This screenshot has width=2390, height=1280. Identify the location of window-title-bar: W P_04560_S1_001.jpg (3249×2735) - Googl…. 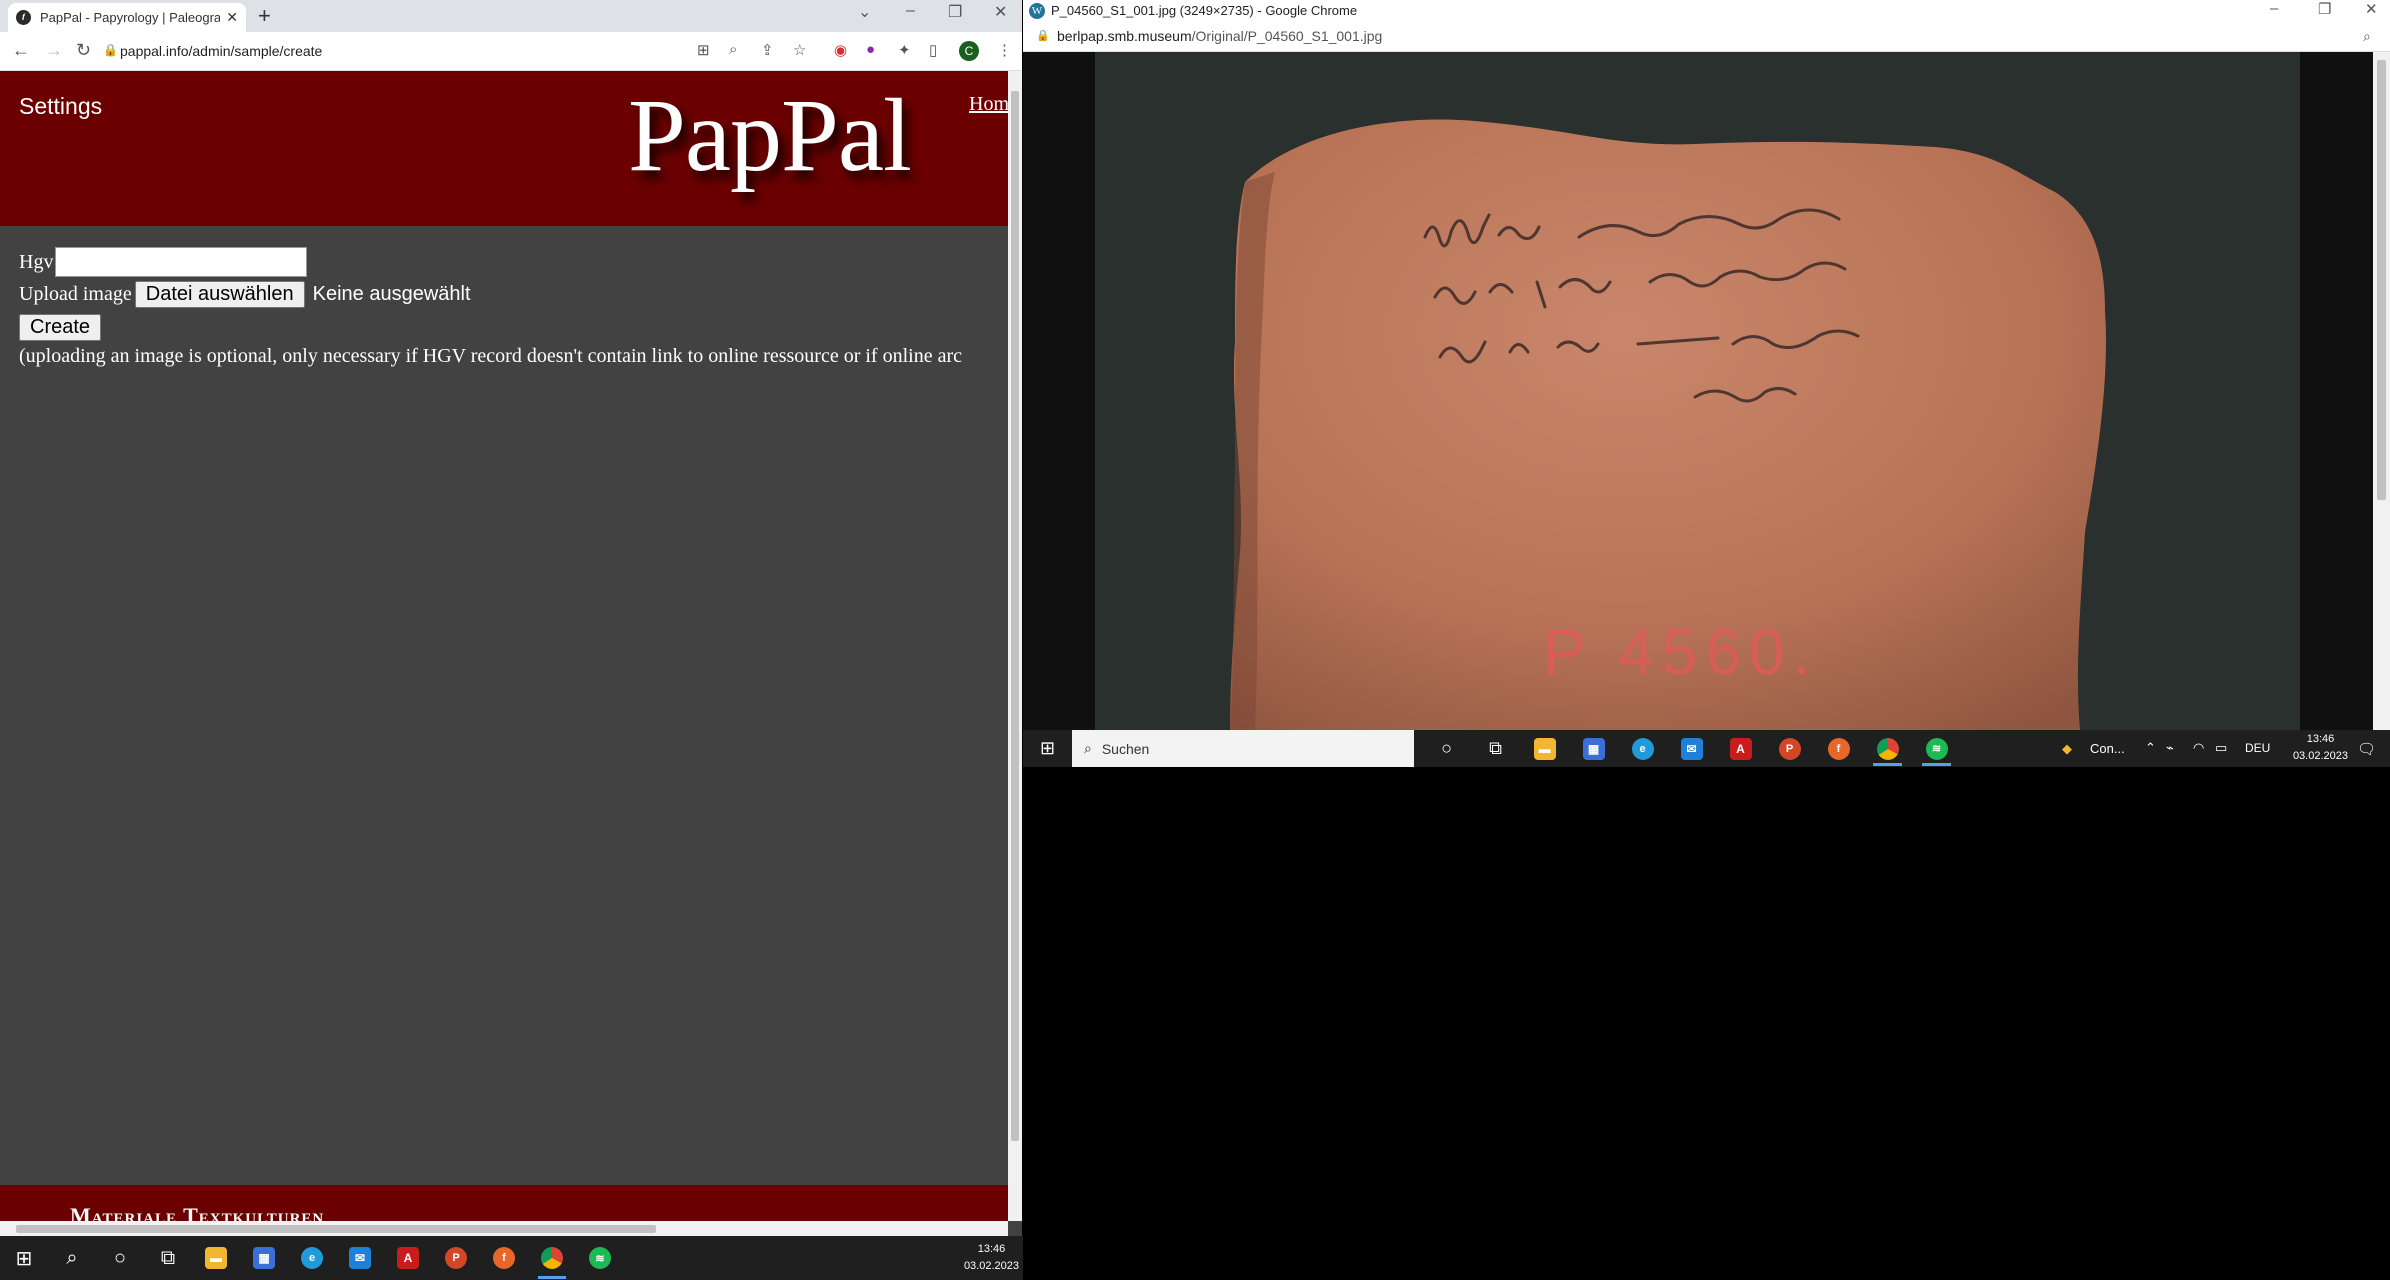
(1706, 11).